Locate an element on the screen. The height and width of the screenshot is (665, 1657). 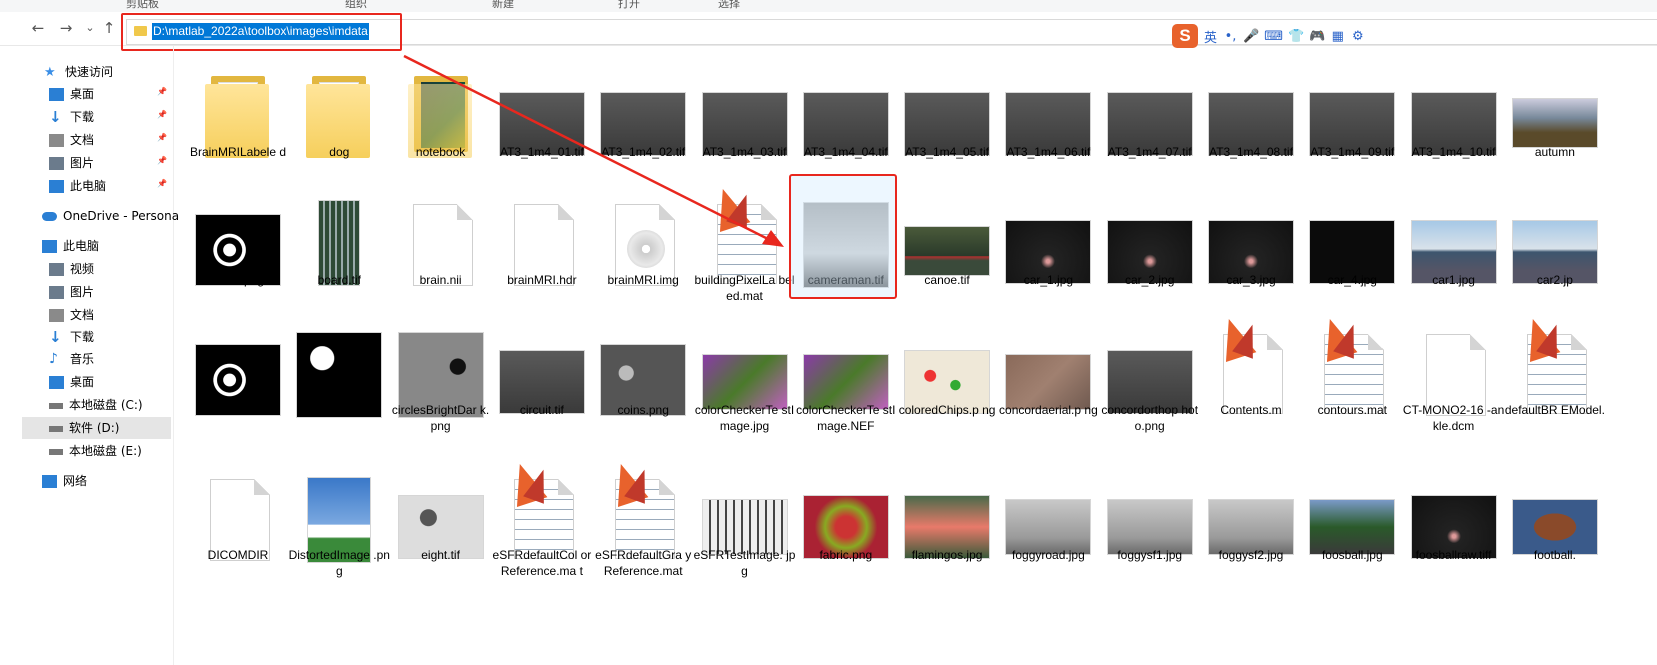
file-tile: canoe.tif is located at coordinates (947, 260).